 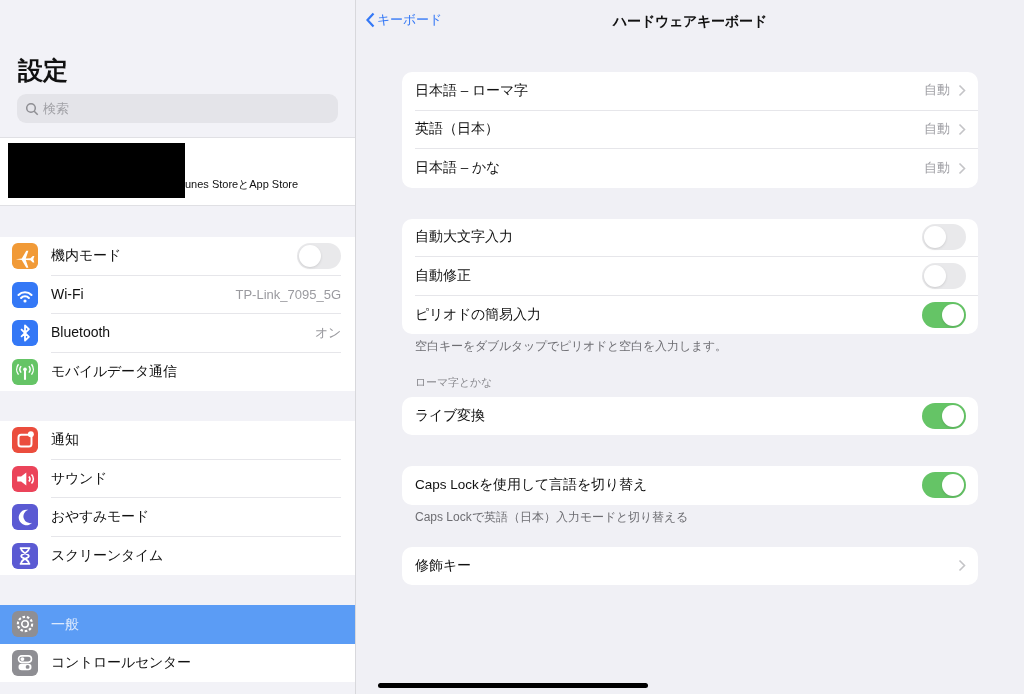 I want to click on row-label: 日本語 – ローマ字, so click(x=472, y=90).